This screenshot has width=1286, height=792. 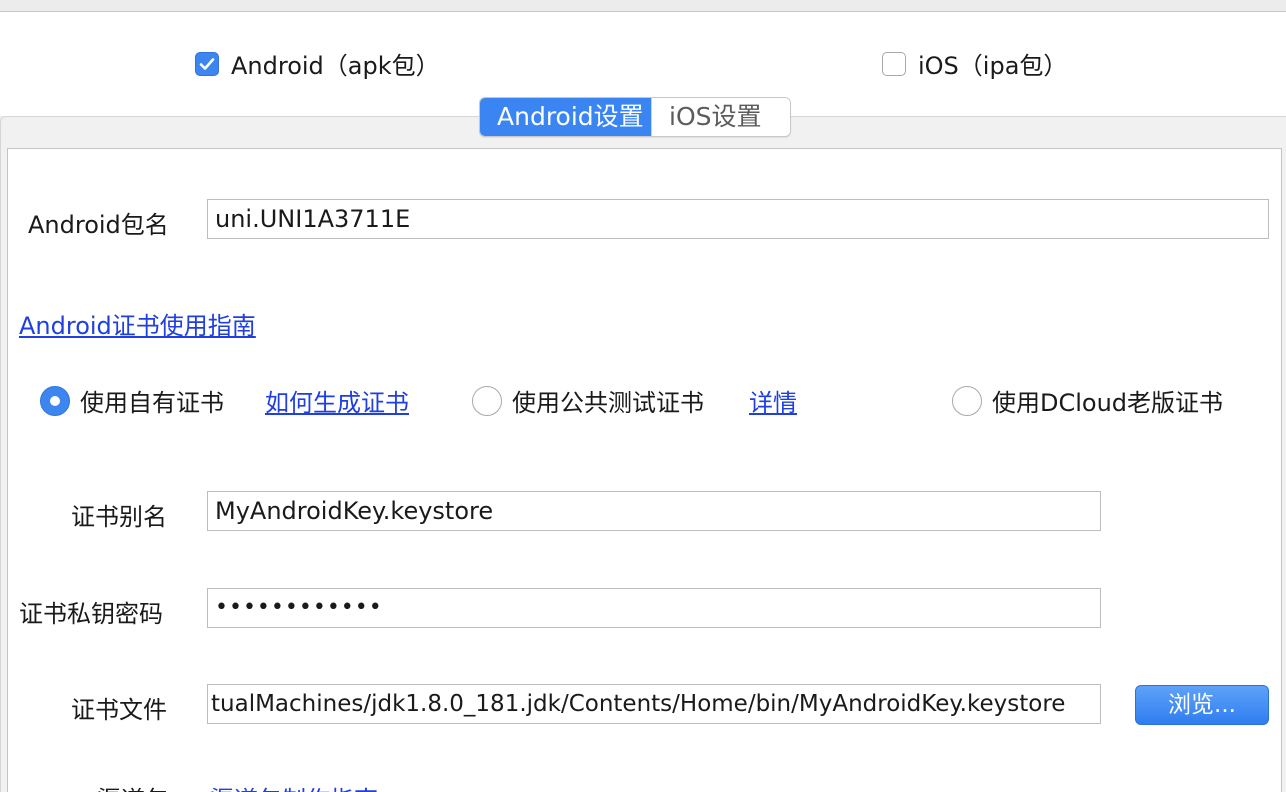 I want to click on android-platform-label: Android（apk包）, so click(x=335, y=66).